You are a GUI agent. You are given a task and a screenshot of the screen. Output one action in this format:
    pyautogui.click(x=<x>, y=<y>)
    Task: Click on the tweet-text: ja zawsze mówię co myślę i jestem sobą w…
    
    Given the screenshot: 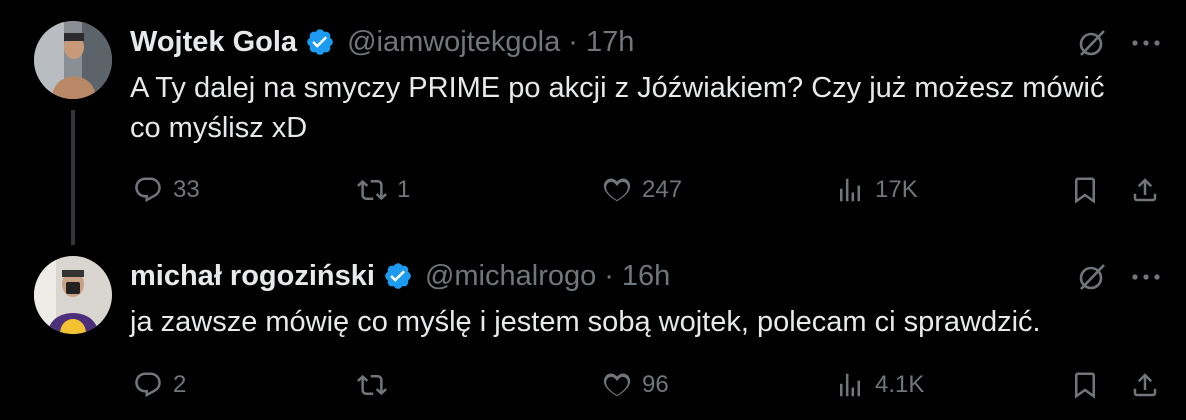 What is the action you would take?
    pyautogui.click(x=585, y=322)
    